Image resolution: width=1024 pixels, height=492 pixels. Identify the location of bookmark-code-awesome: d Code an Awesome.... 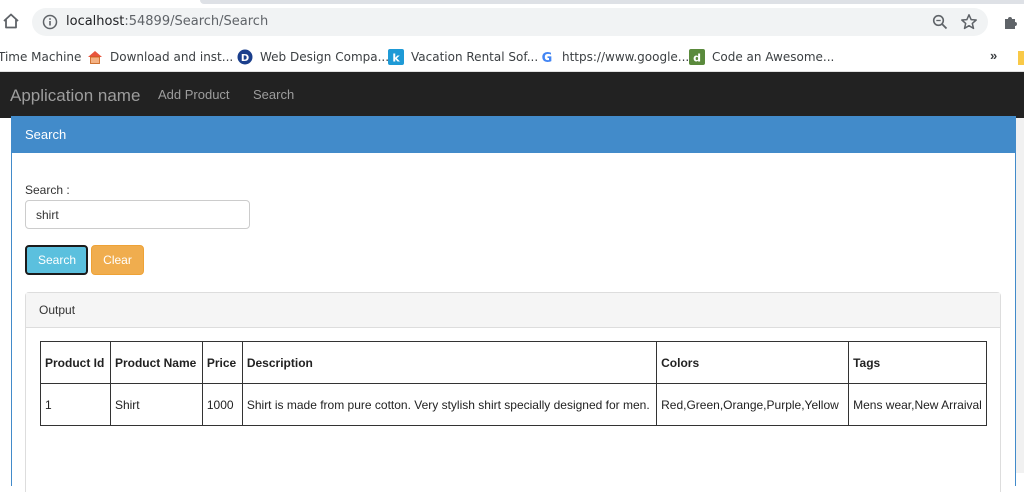
(761, 57).